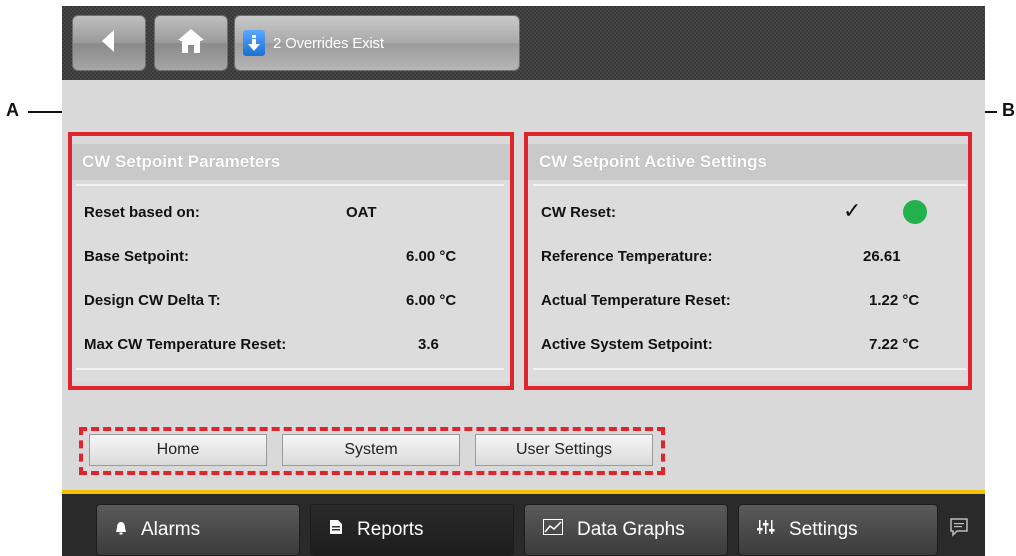 Image resolution: width=1016 pixels, height=556 pixels. I want to click on overrides-label: 2 Overrides Exist, so click(328, 43).